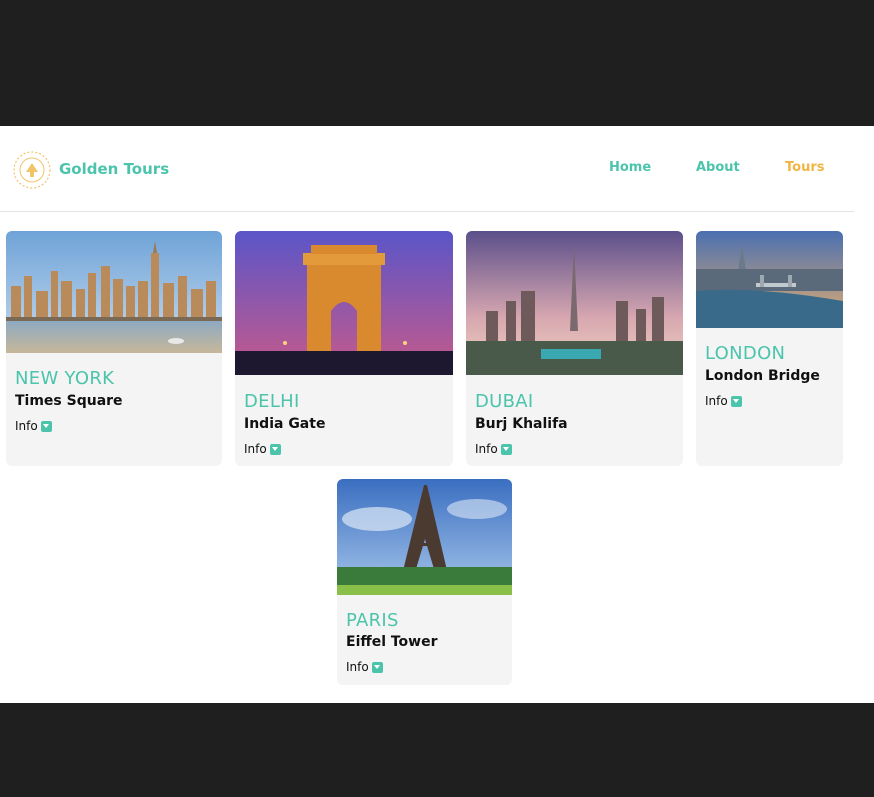 Image resolution: width=874 pixels, height=797 pixels. Describe the element at coordinates (114, 292) in the screenshot. I see `new-york-skyline-image` at that location.